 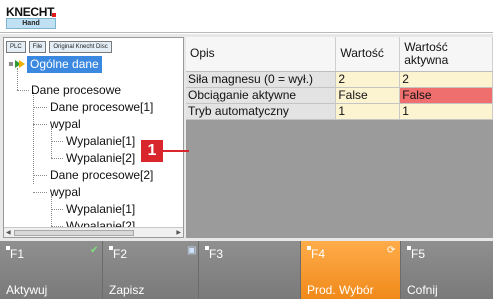 What do you see at coordinates (261, 54) in the screenshot?
I see `column-header-opis: Opis` at bounding box center [261, 54].